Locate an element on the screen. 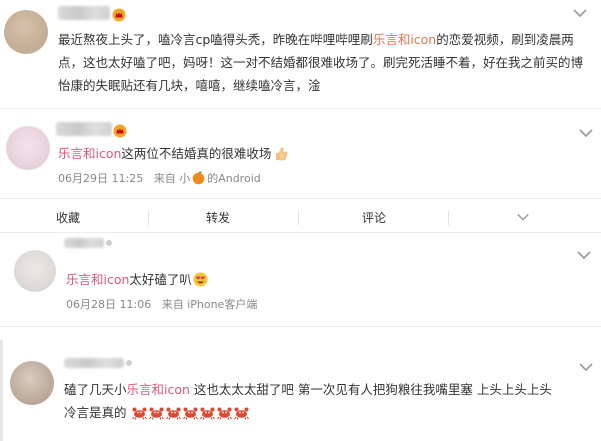  comment-button: 评论 is located at coordinates (374, 217).